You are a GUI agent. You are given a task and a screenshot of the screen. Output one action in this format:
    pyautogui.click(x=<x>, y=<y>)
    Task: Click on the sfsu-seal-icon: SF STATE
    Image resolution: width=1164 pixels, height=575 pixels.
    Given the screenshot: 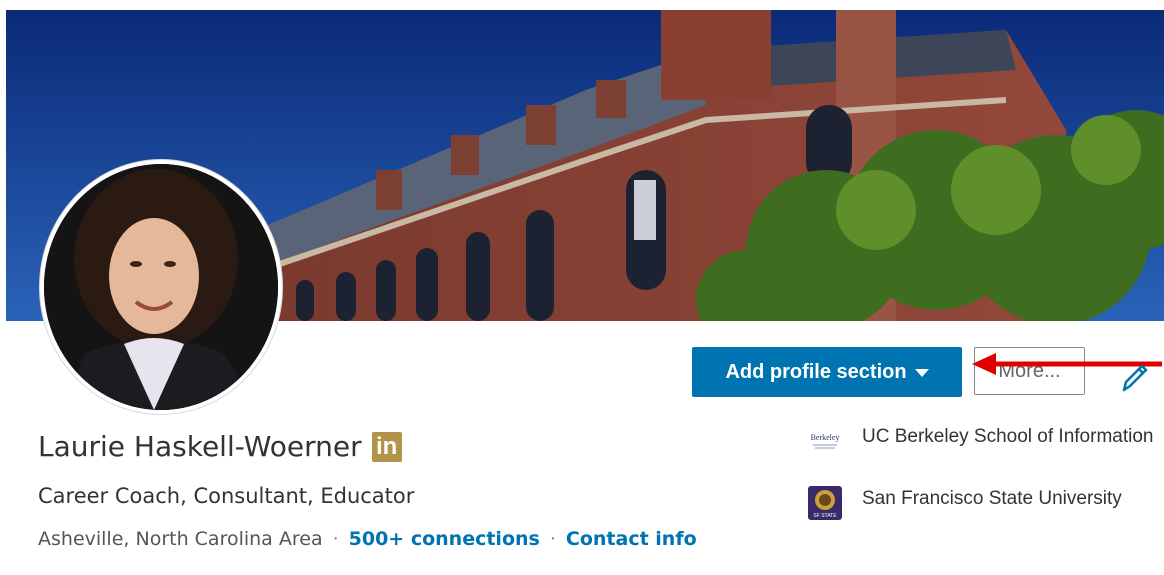 What is the action you would take?
    pyautogui.click(x=825, y=503)
    